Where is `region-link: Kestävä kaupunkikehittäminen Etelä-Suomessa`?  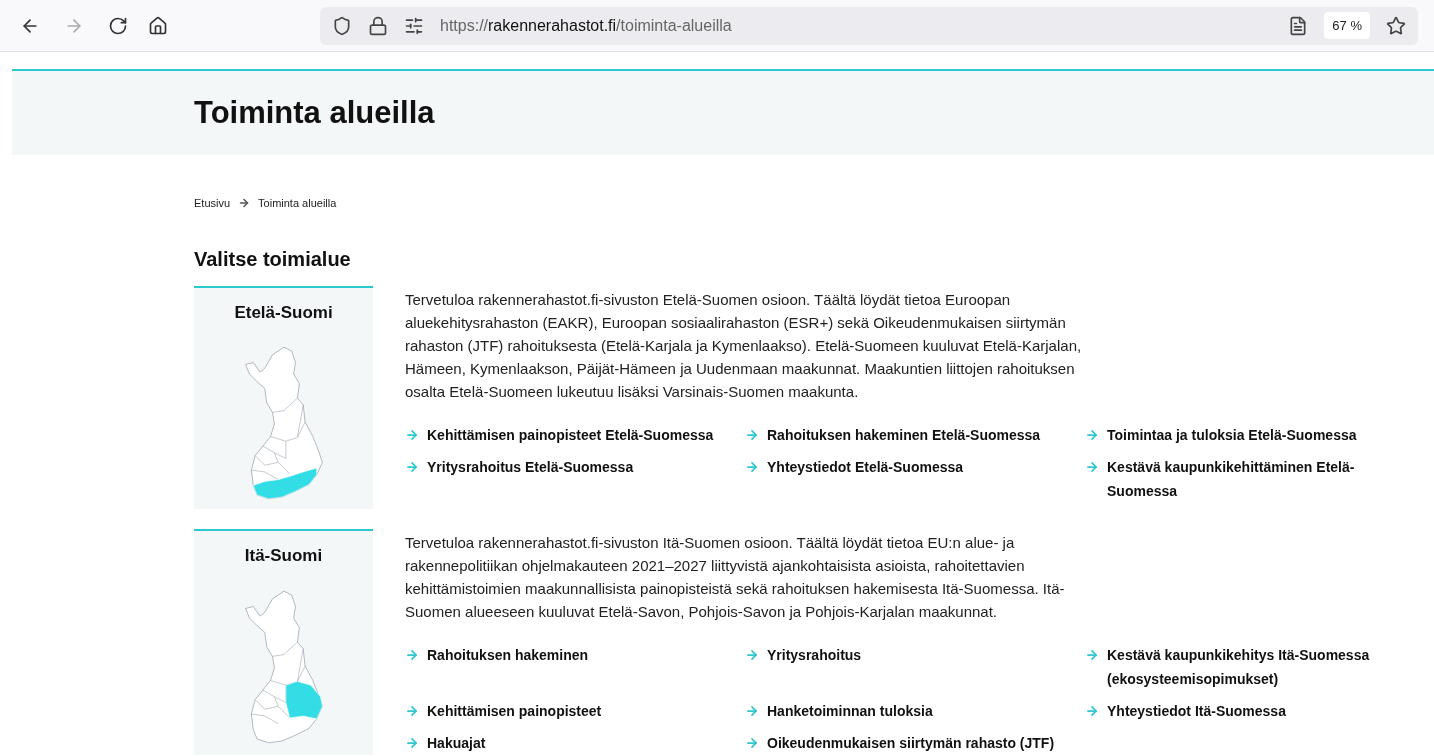
region-link: Kestävä kaupunkikehittäminen Etelä-Suomessa is located at coordinates (1235, 478).